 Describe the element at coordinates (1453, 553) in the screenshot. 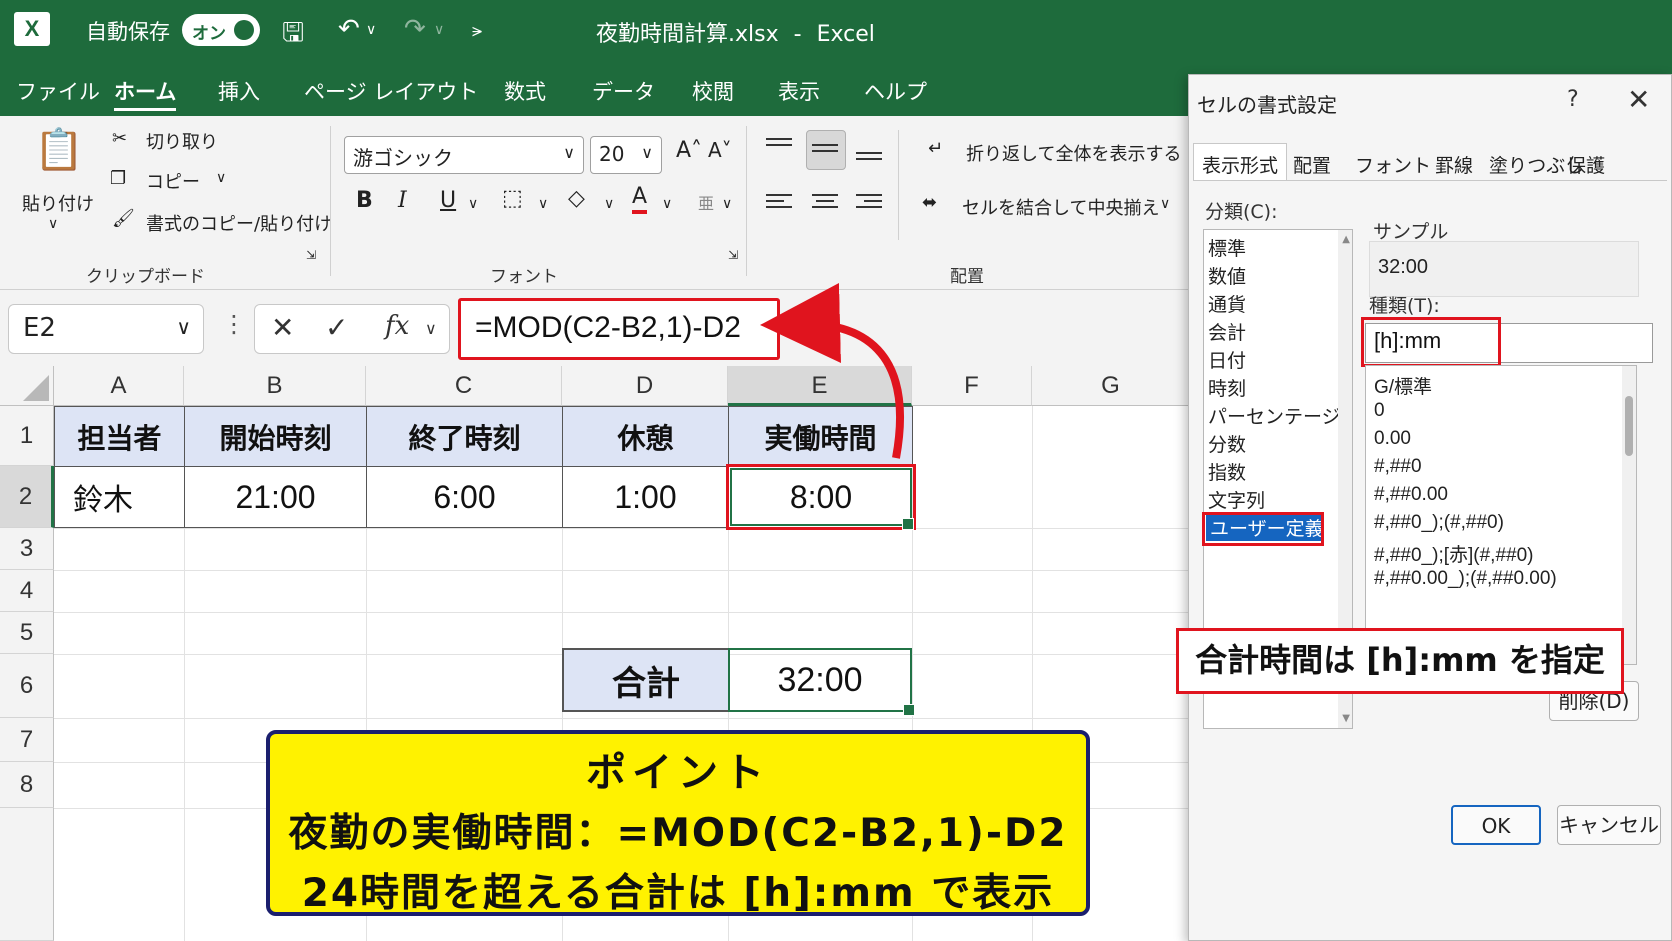

I see `format-item: #,##0_);[赤](#,##0)` at that location.